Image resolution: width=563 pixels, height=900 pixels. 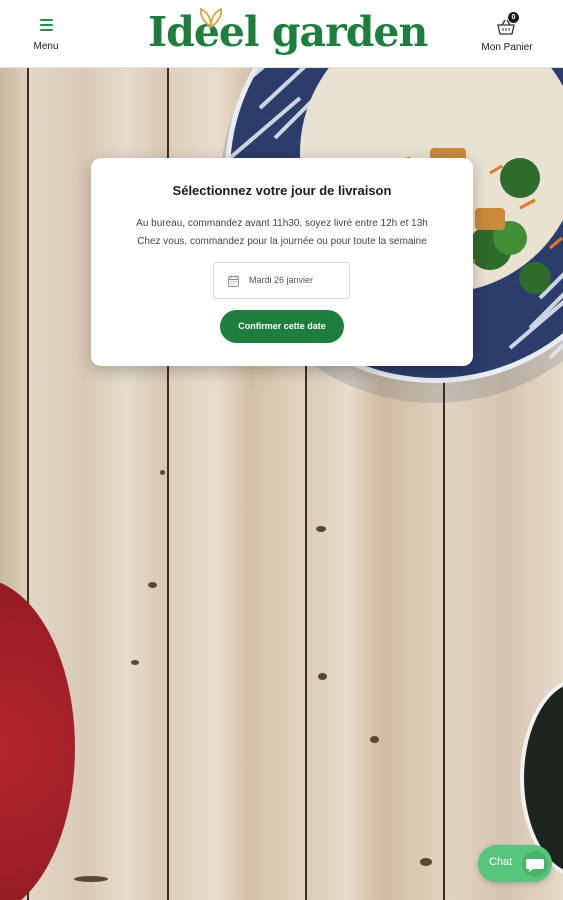 What do you see at coordinates (282, 326) in the screenshot?
I see `confirm-date-button: Confirmer cette date` at bounding box center [282, 326].